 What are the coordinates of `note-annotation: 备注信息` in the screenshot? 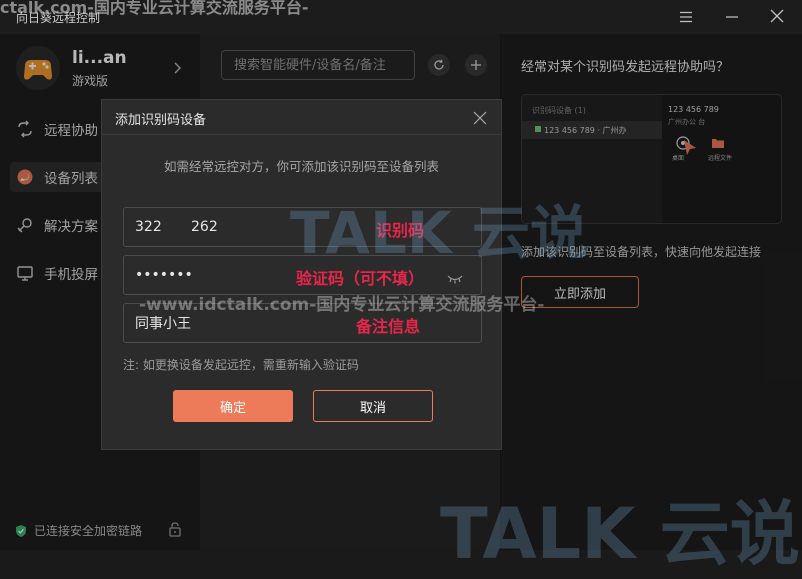 It's located at (388, 326).